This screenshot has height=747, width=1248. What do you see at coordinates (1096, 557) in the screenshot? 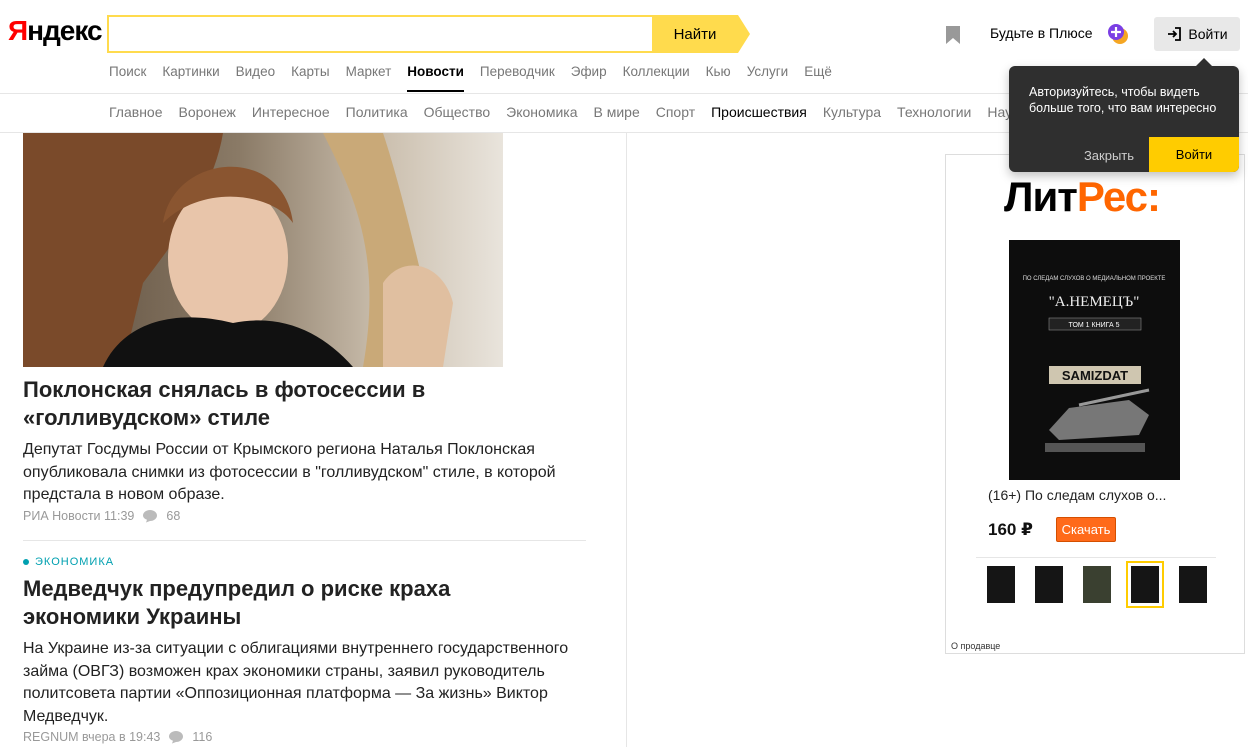
I see `ad-divider` at bounding box center [1096, 557].